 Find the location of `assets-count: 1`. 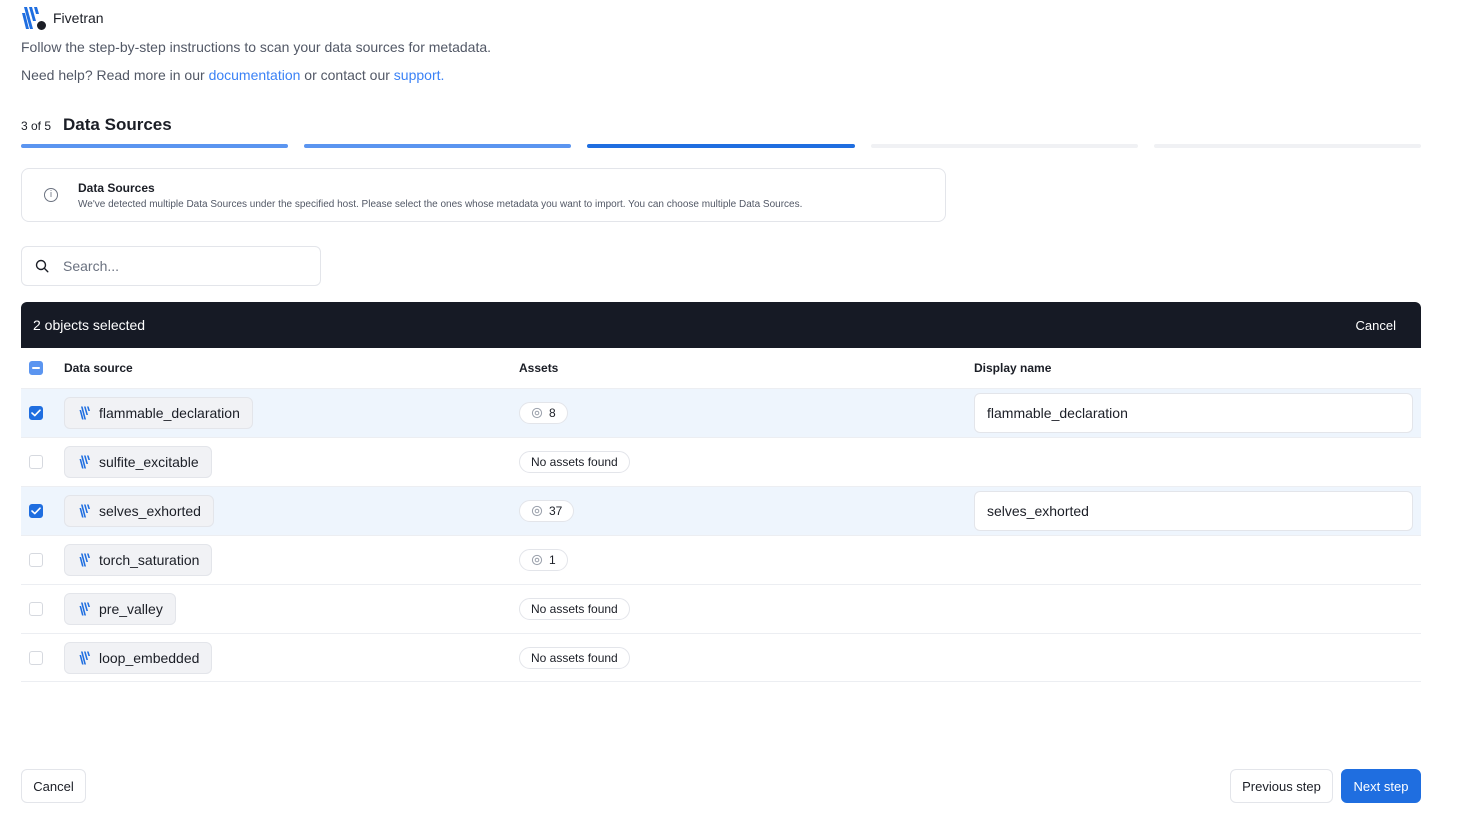

assets-count: 1 is located at coordinates (552, 560).